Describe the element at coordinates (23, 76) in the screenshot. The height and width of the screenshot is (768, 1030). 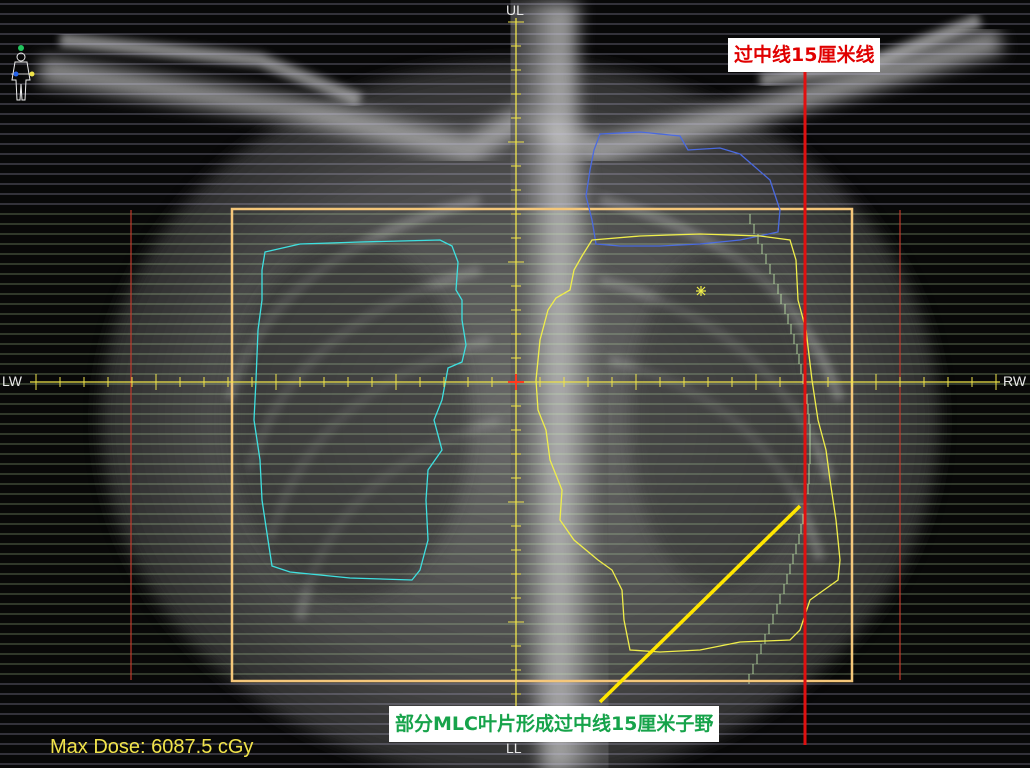
I see `patient-orientation-icon` at that location.